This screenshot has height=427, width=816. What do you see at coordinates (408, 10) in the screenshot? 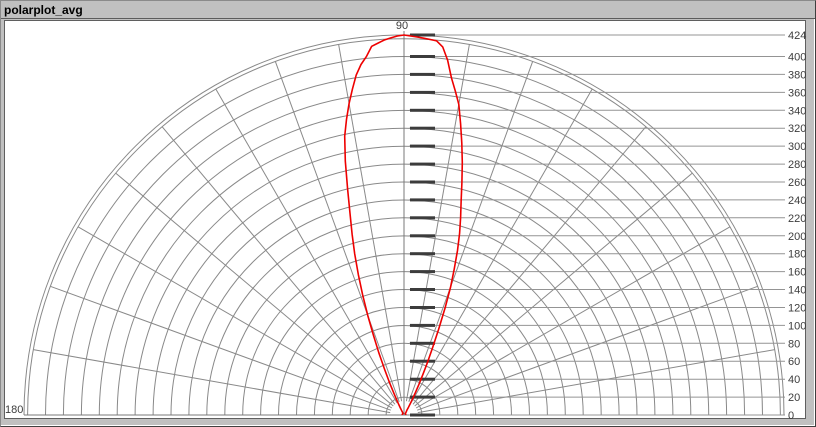
I see `title-bar: polarplot_avg` at bounding box center [408, 10].